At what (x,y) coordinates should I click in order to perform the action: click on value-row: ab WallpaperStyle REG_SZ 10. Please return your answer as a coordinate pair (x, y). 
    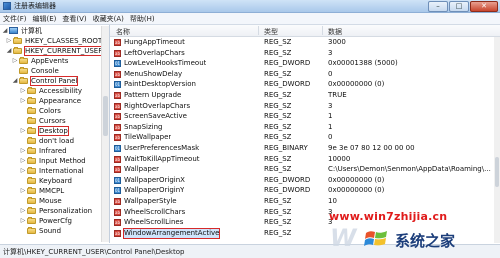
    Looking at the image, I should click on (302, 201).